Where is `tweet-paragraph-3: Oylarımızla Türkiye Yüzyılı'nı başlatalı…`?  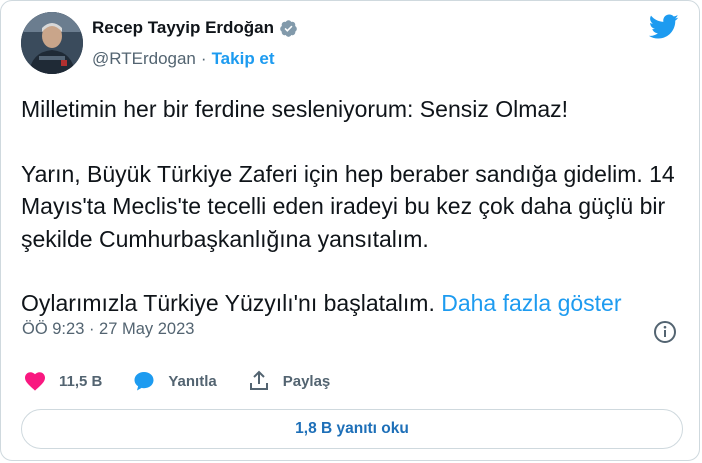 tweet-paragraph-3: Oylarımızla Türkiye Yüzyılı'nı başlatalı… is located at coordinates (355, 303).